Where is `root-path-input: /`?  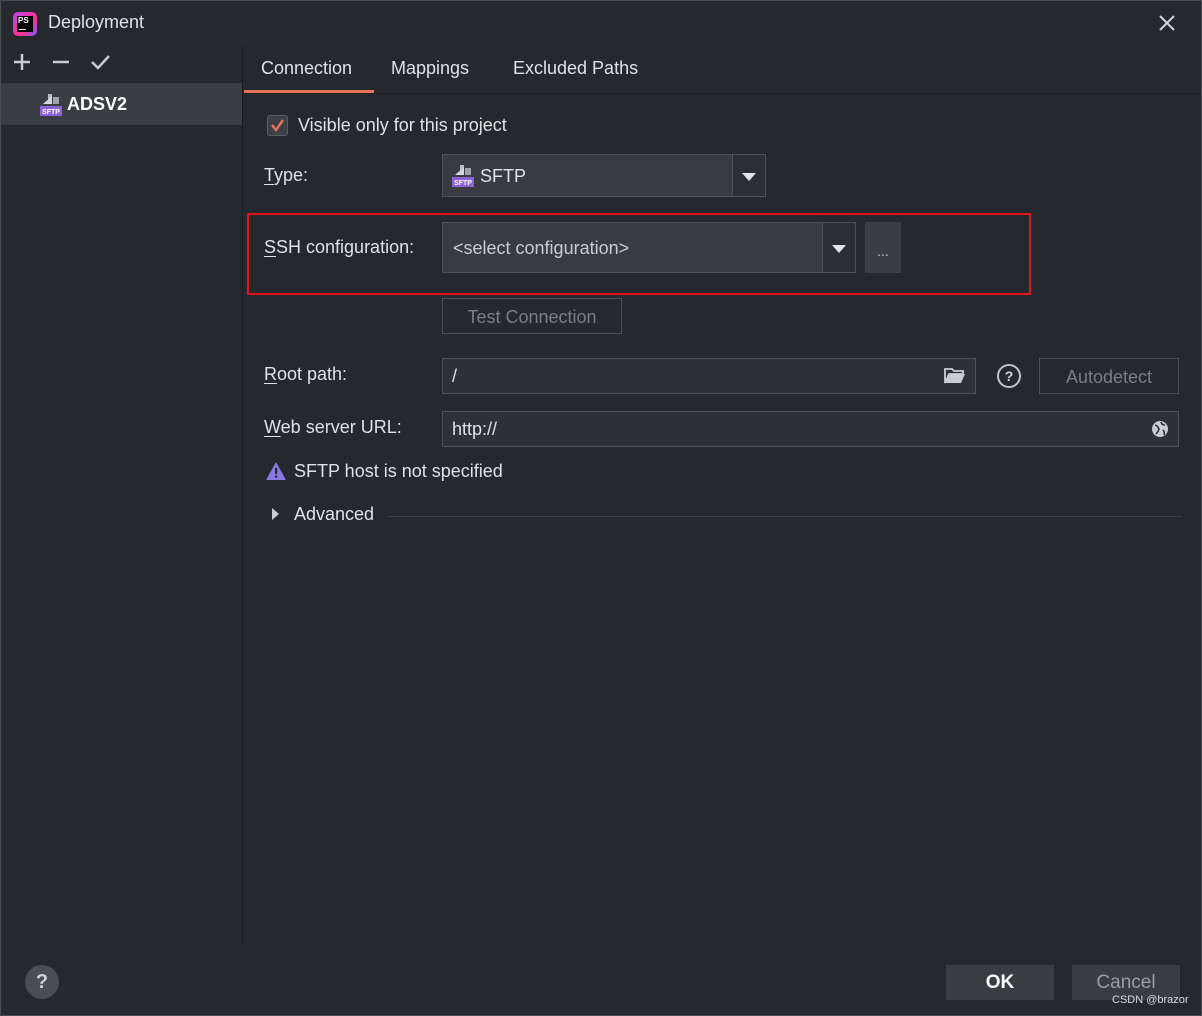 root-path-input: / is located at coordinates (709, 376).